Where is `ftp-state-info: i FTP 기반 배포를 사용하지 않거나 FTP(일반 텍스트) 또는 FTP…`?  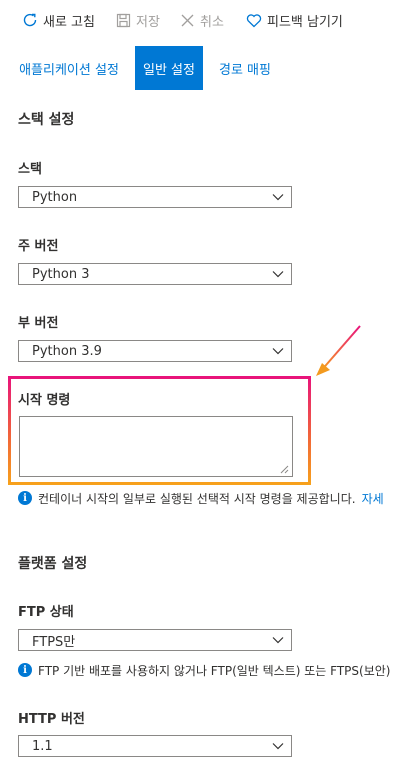 ftp-state-info: i FTP 기반 배포를 사용하지 않거나 FTP(일반 텍스트) 또는 FTP… is located at coordinates (204, 670).